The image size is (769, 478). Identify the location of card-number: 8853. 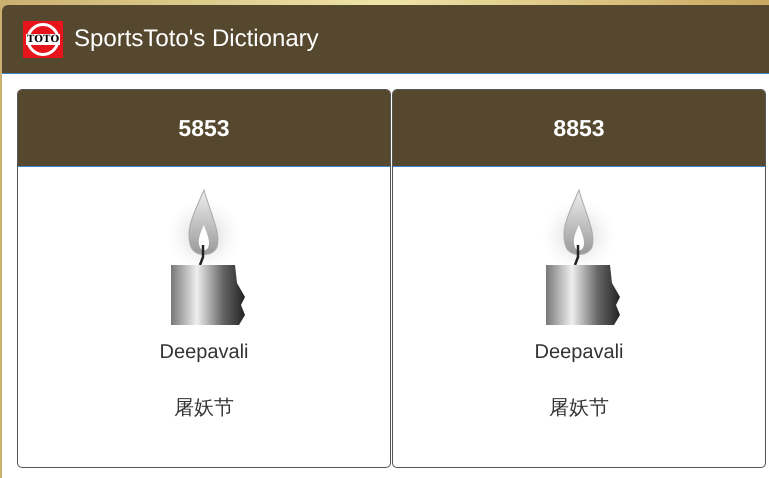
(579, 128).